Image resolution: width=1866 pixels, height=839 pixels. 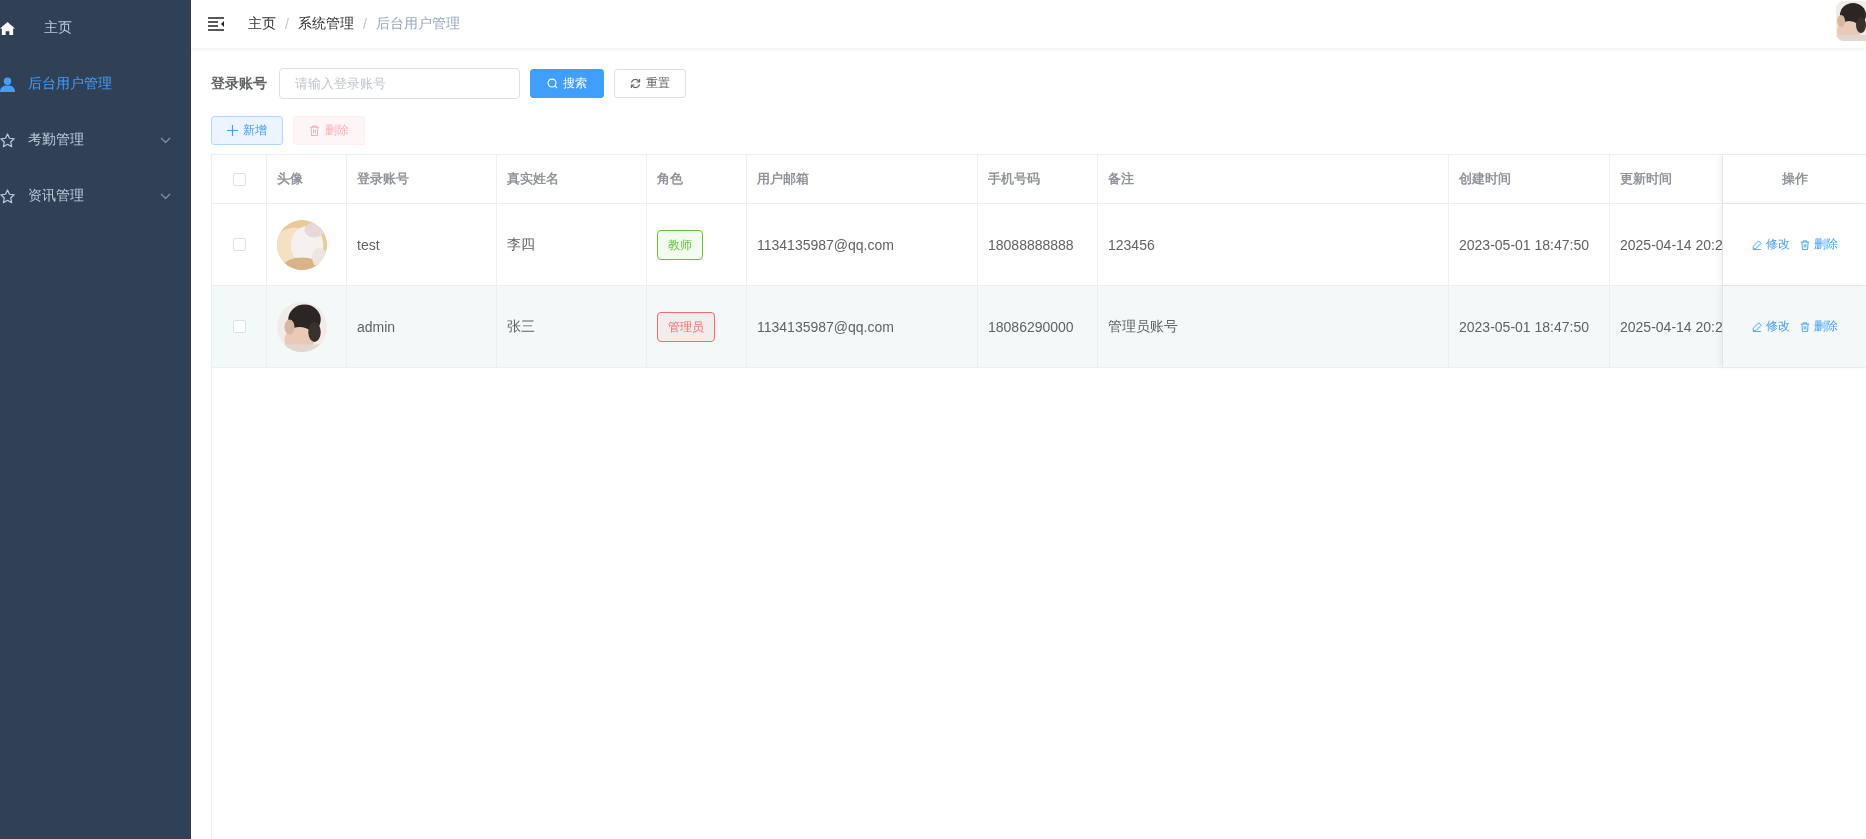 I want to click on table-row: admin 张三 管理员 1134135987@qq.com 18086290000 管理员账号 2023-05-01 18:47:50 2025-04-14 20:2 修改 删除, so click(x=1039, y=327).